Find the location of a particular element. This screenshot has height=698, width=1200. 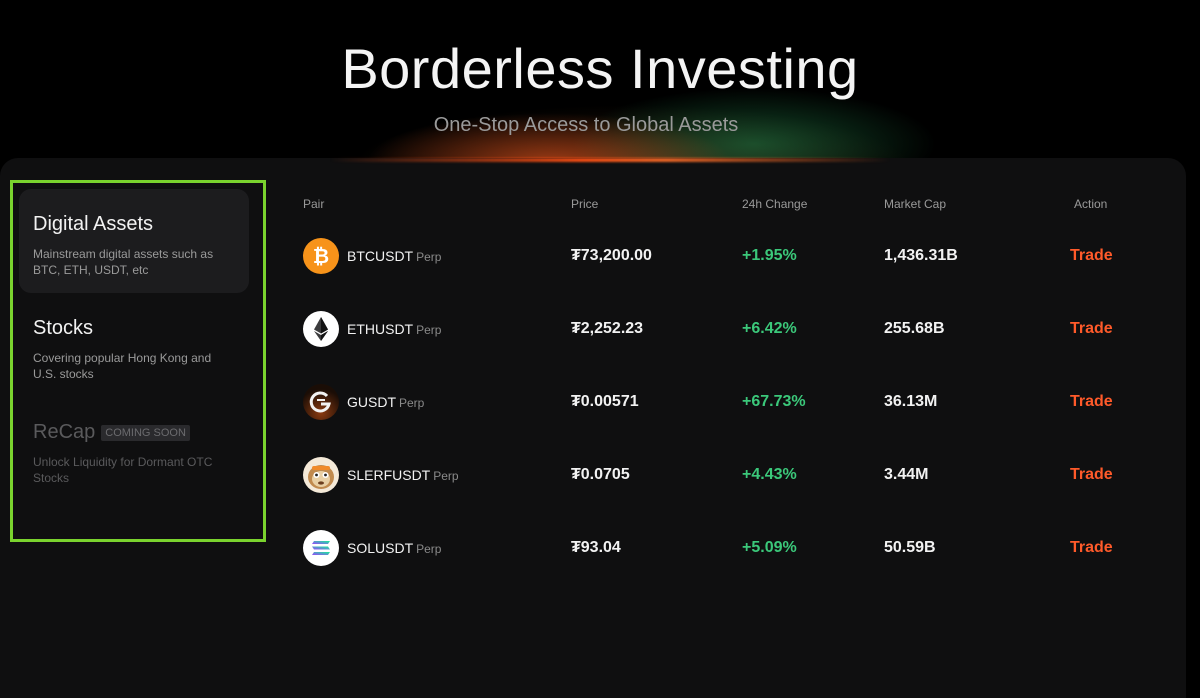

bitcoin-icon: ₿ is located at coordinates (321, 256).